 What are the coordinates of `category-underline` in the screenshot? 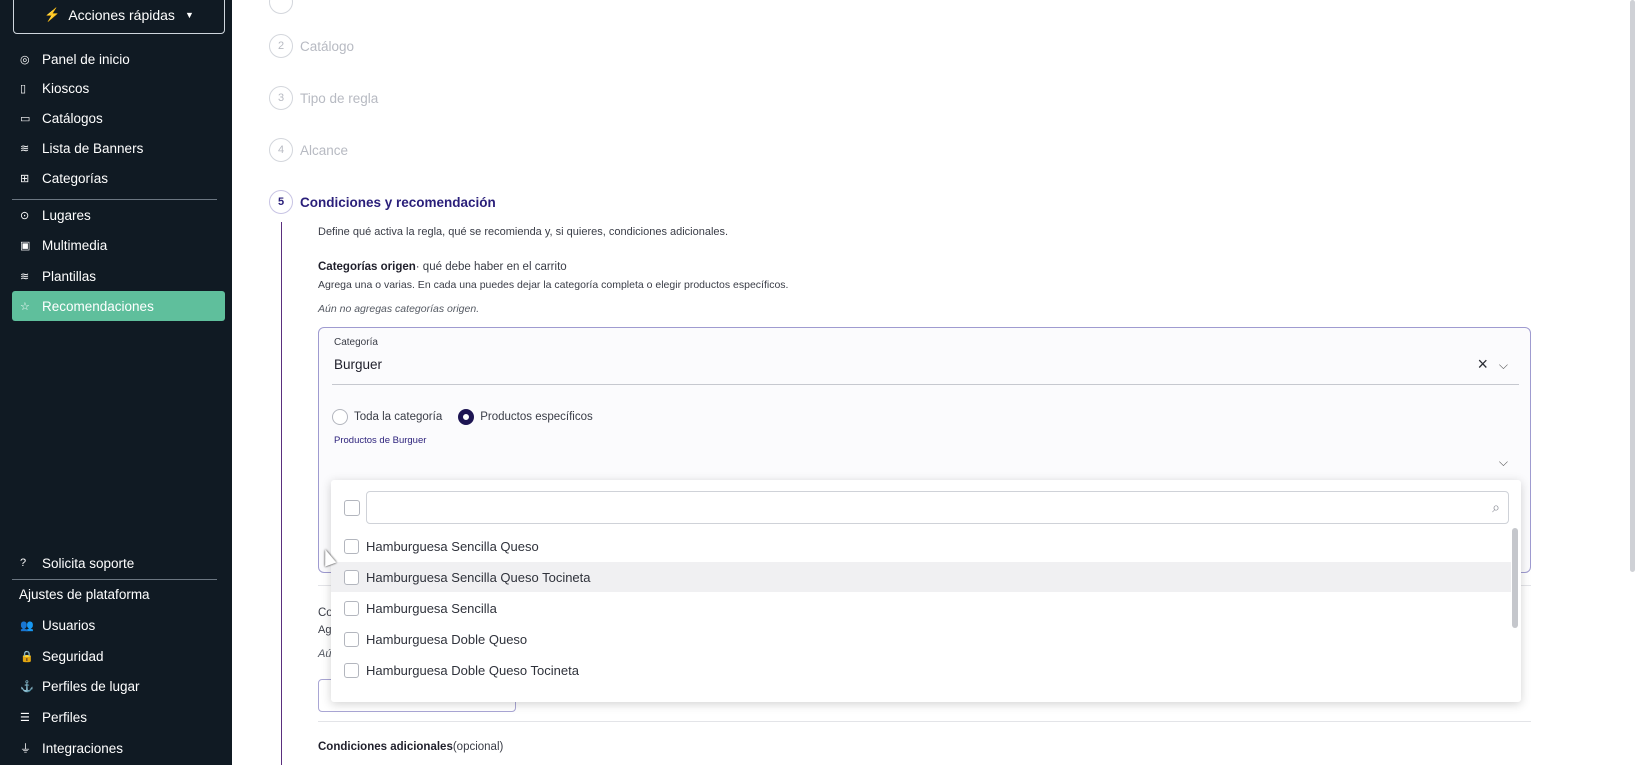 It's located at (925, 384).